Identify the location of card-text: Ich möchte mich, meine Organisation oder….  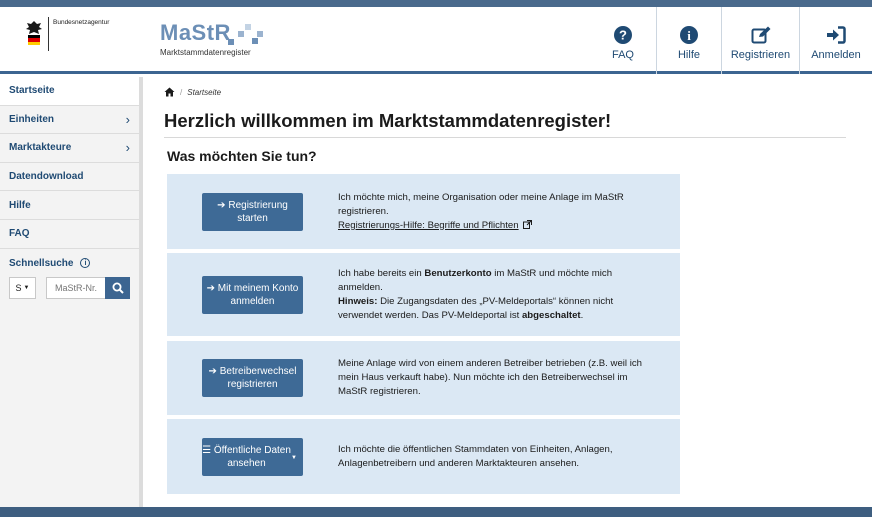
(498, 212).